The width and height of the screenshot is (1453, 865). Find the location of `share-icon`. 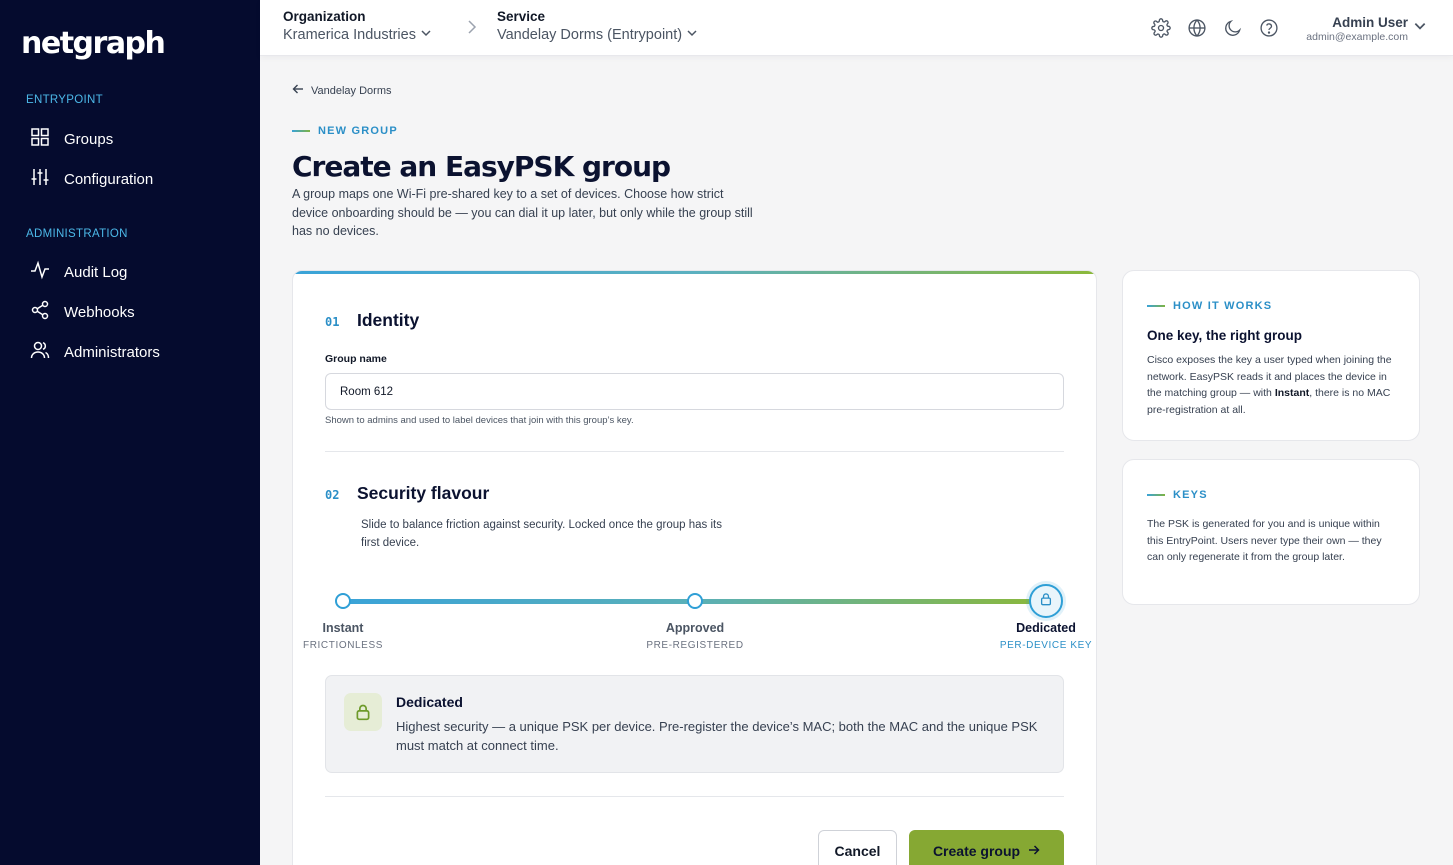

share-icon is located at coordinates (40, 312).